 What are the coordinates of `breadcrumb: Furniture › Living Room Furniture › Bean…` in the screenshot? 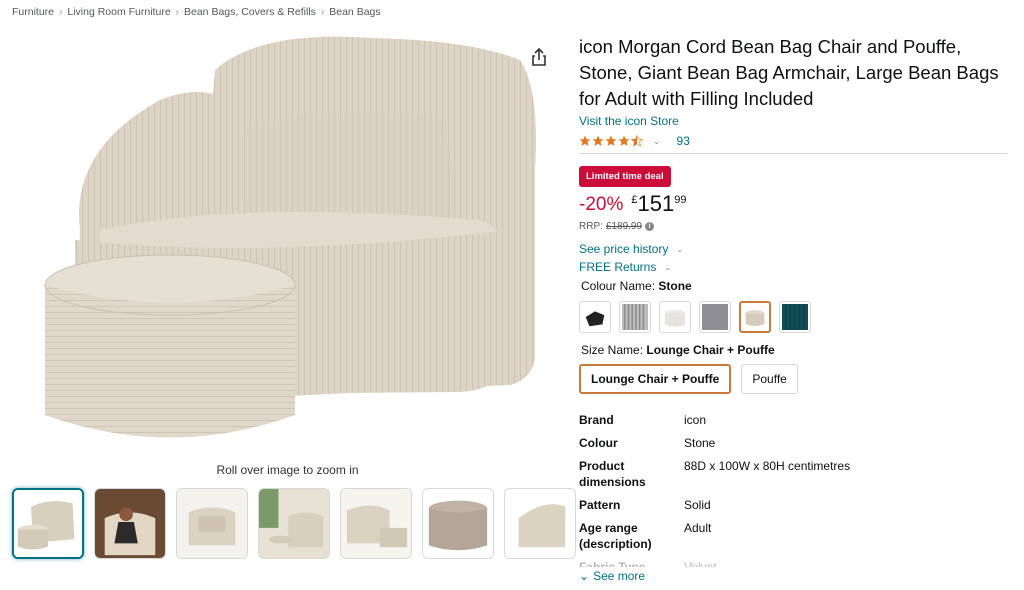 It's located at (196, 12).